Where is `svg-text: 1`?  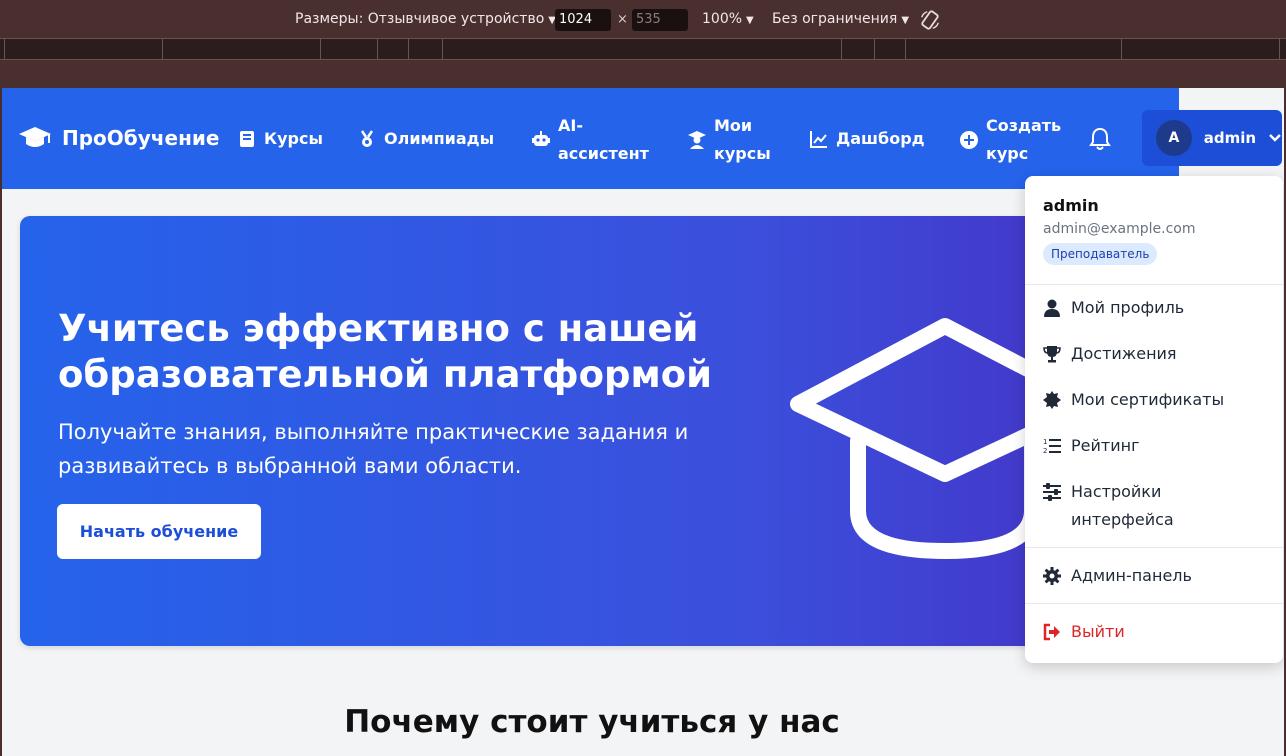 svg-text: 1 is located at coordinates (1045, 442).